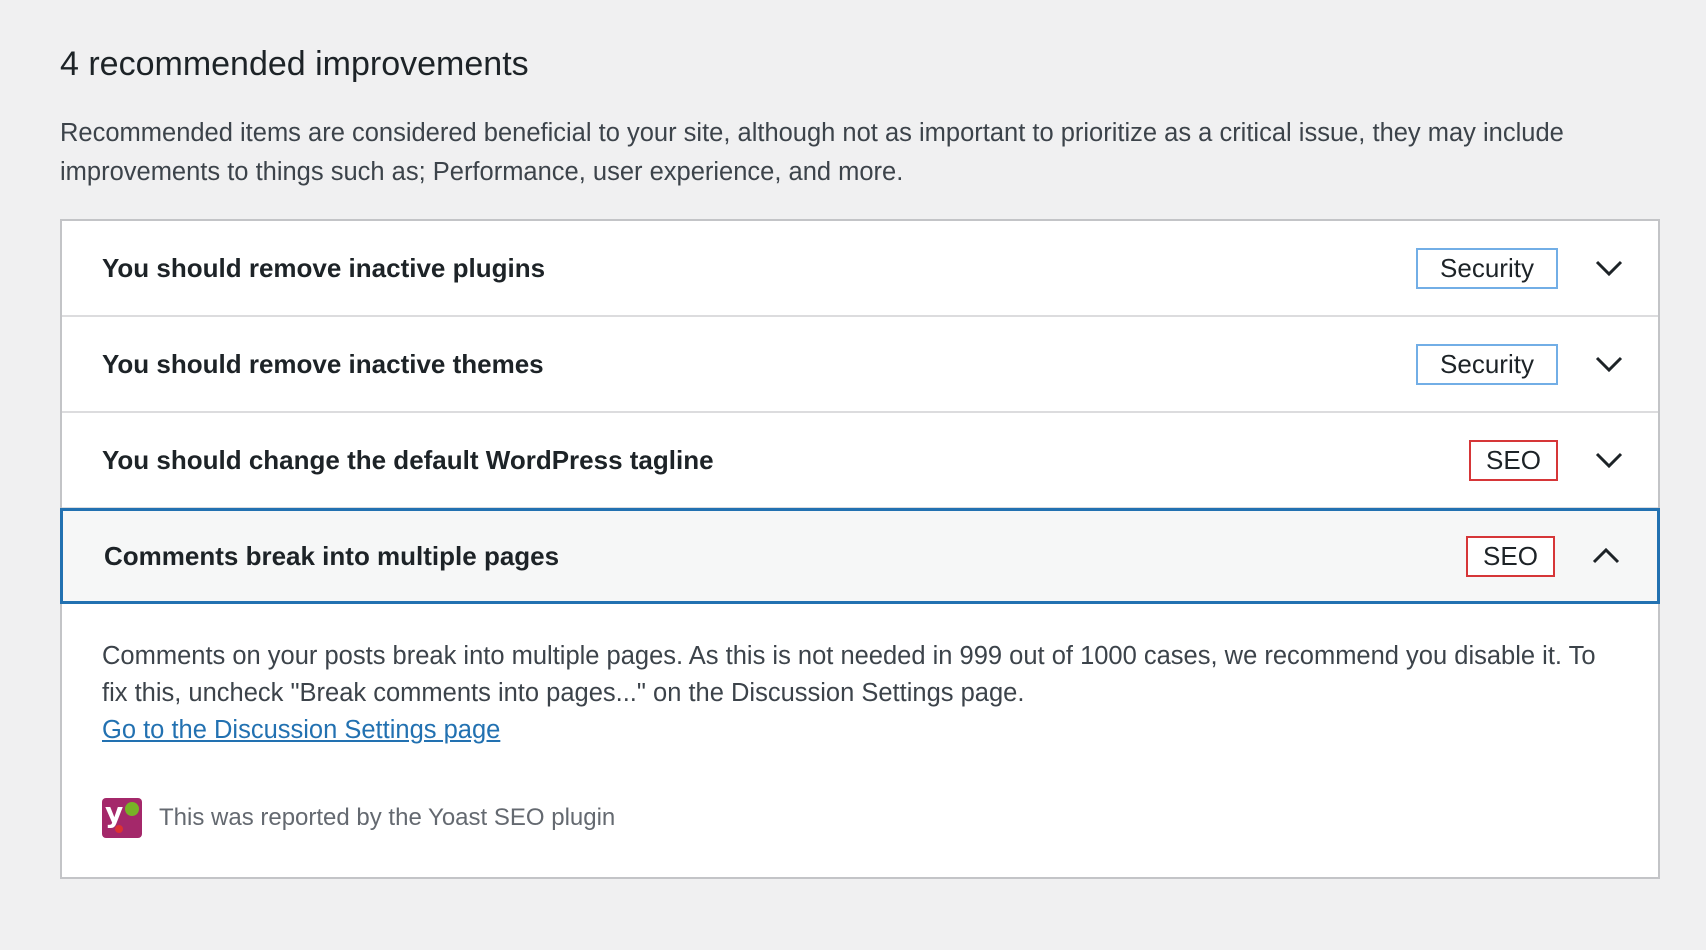 The width and height of the screenshot is (1706, 950). What do you see at coordinates (332, 555) in the screenshot?
I see `accordion-item-title: Comments break into multiple pages` at bounding box center [332, 555].